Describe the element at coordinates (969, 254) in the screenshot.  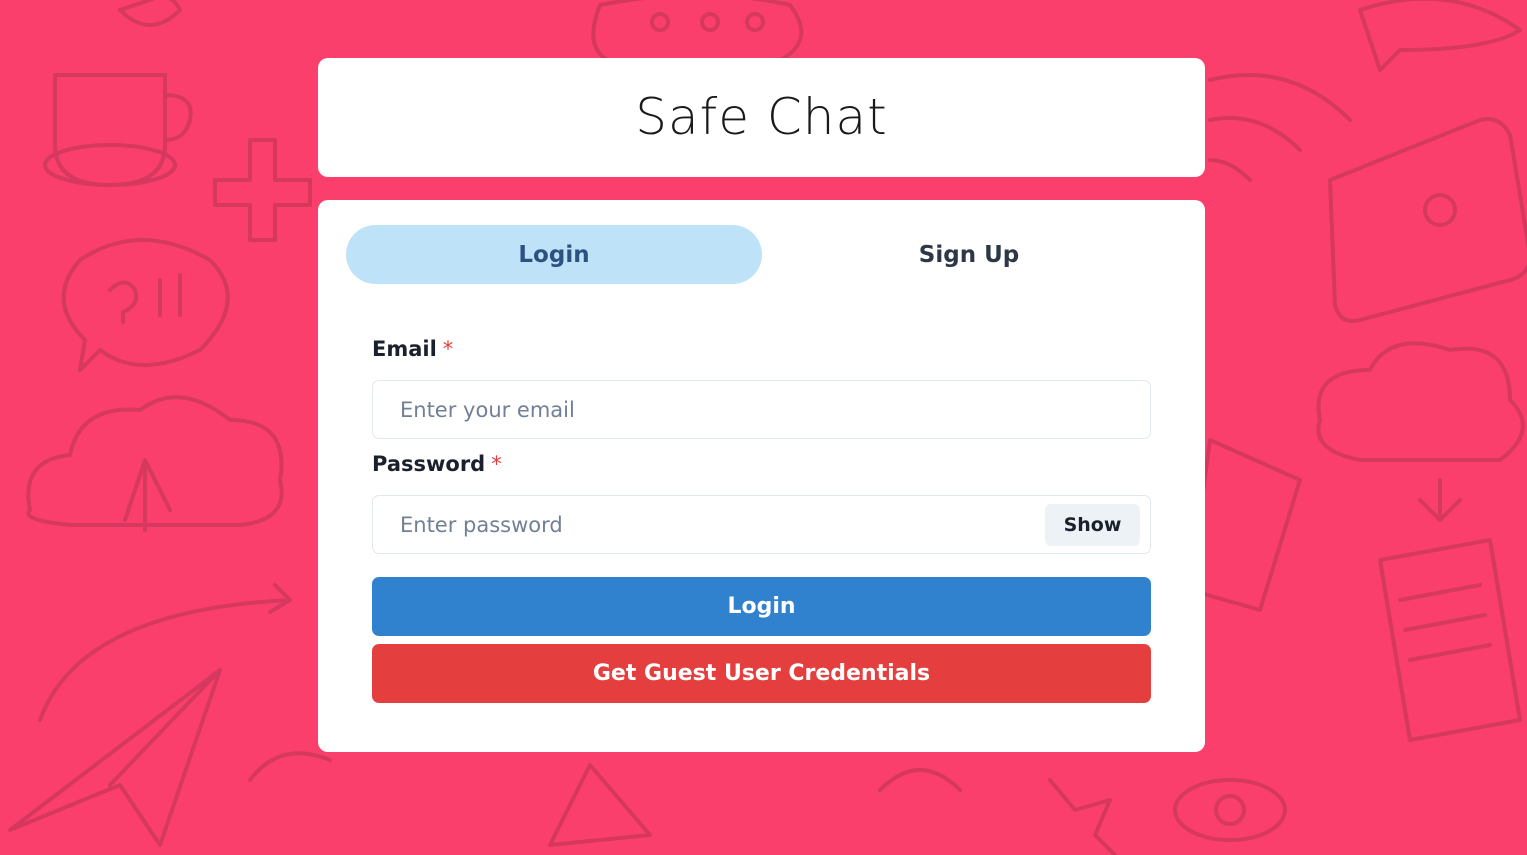
I see `tab-signup: Sign Up` at that location.